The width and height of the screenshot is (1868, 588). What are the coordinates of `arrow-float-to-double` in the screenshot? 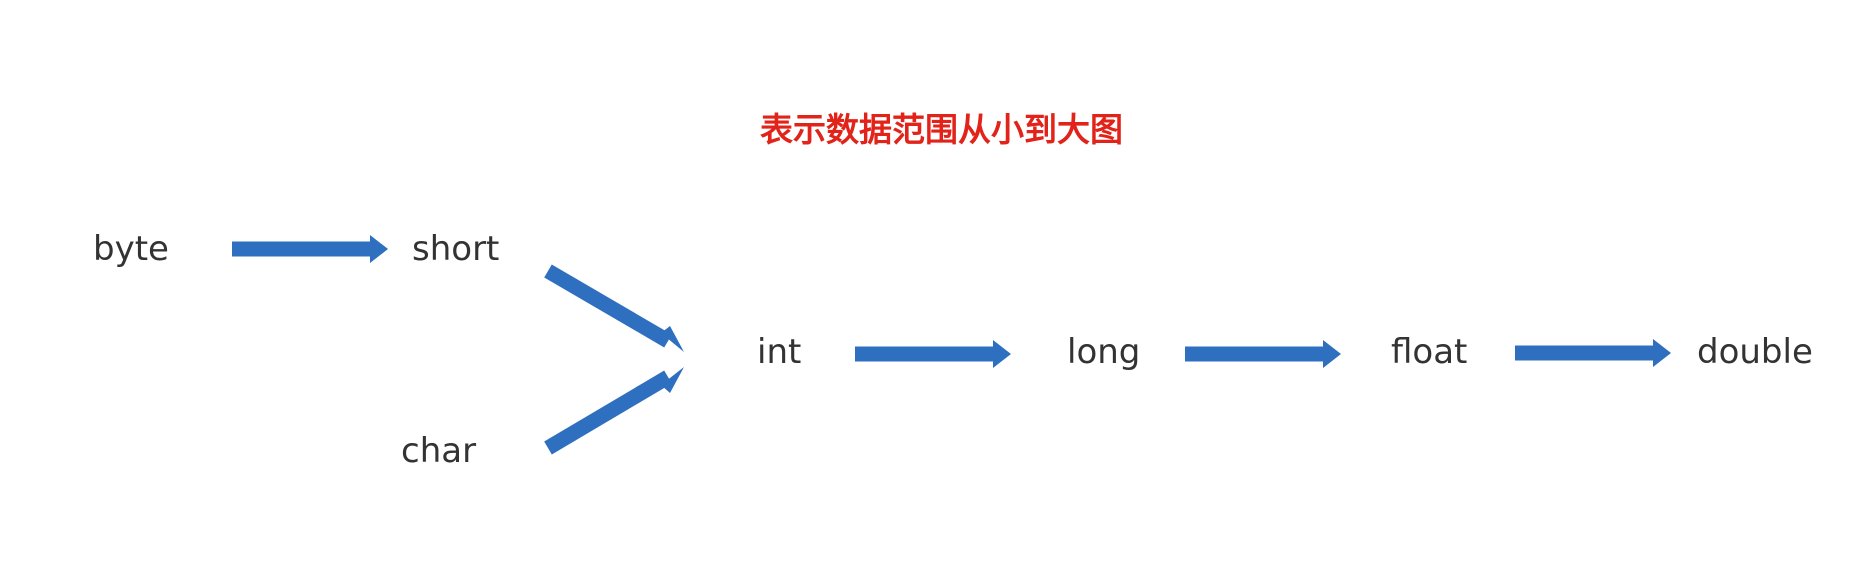 It's located at (1593, 353).